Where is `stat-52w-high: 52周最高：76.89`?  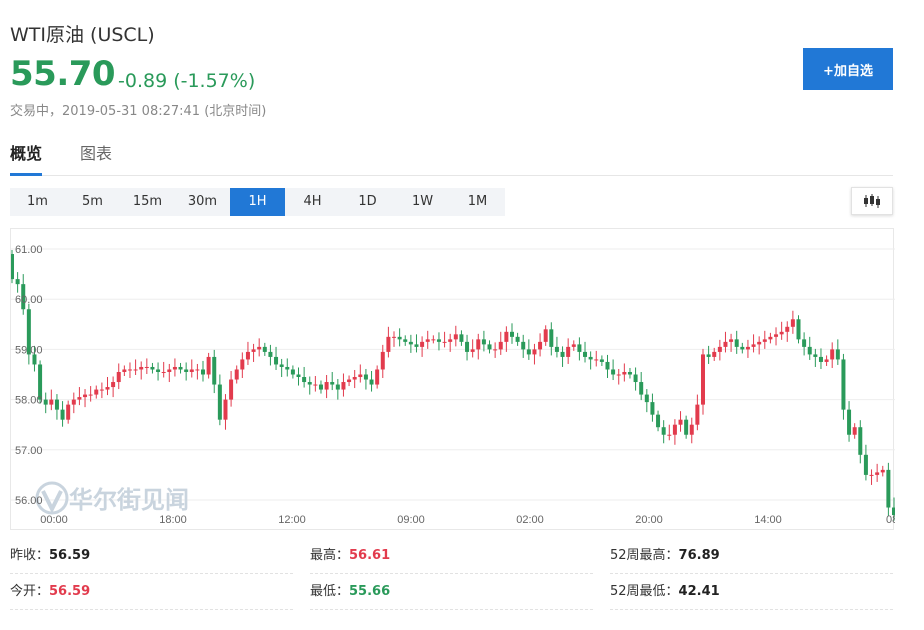 stat-52w-high: 52周最高：76.89 is located at coordinates (751, 556).